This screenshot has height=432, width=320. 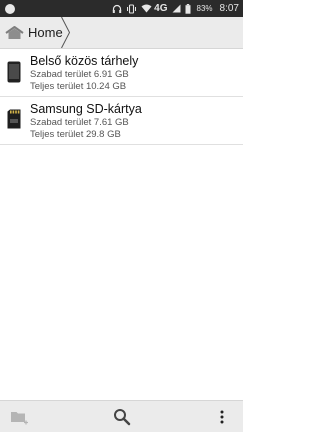 I want to click on breadcrumb-home: Home, so click(x=34, y=32).